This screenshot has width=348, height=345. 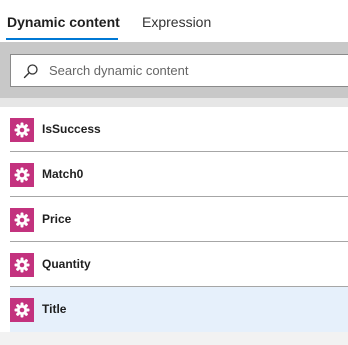 What do you see at coordinates (30, 71) in the screenshot?
I see `search-icon` at bounding box center [30, 71].